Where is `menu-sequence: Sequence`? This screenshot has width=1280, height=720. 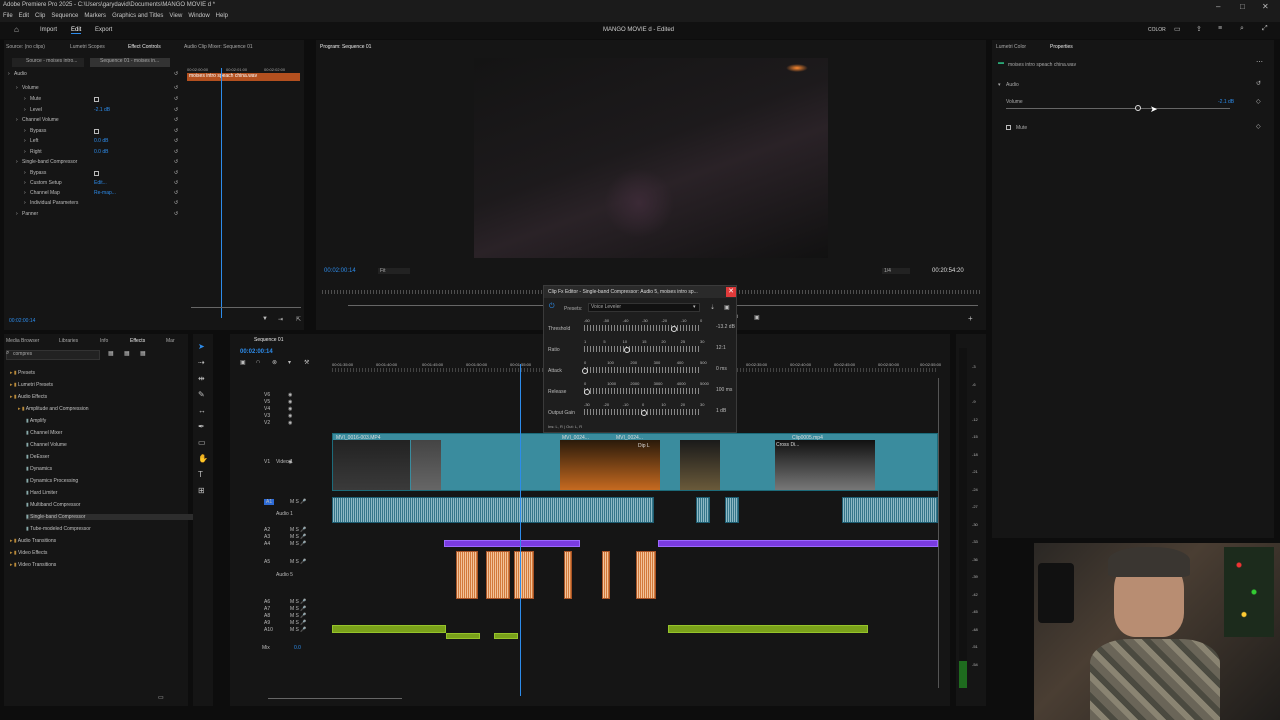 menu-sequence: Sequence is located at coordinates (64, 16).